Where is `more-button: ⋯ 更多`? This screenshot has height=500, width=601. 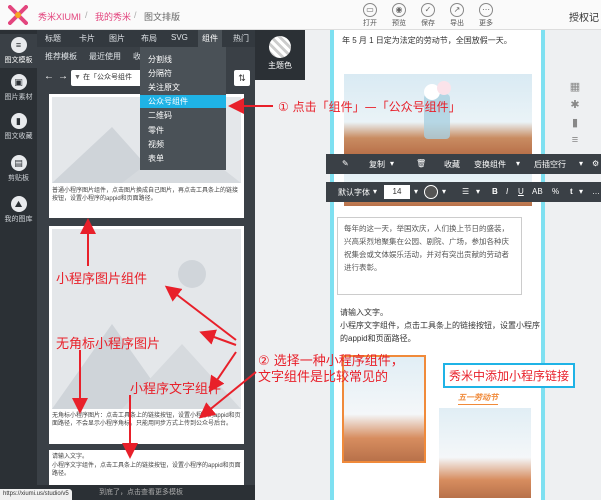 more-button: ⋯ 更多 is located at coordinates (486, 15).